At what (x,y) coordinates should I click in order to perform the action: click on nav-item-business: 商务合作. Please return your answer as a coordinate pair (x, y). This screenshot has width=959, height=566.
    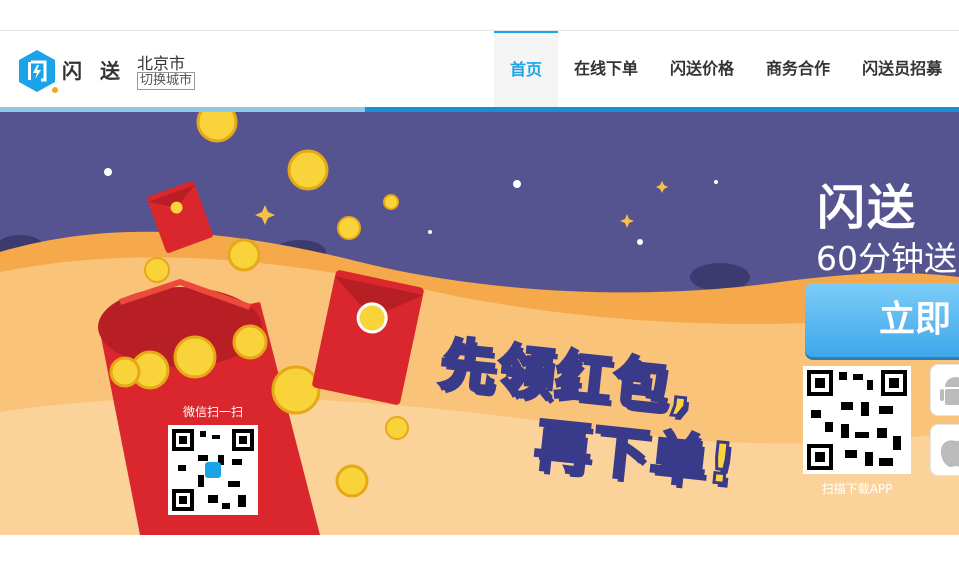
    Looking at the image, I should click on (798, 69).